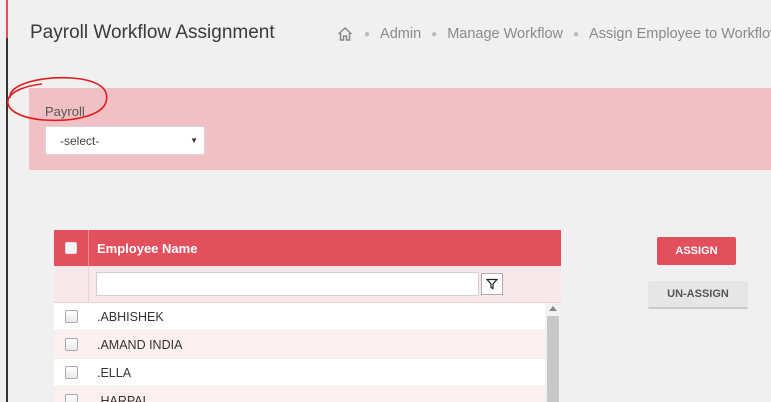 Image resolution: width=771 pixels, height=402 pixels. Describe the element at coordinates (698, 295) in the screenshot. I see `unassign-button: UN-ASSIGN` at that location.